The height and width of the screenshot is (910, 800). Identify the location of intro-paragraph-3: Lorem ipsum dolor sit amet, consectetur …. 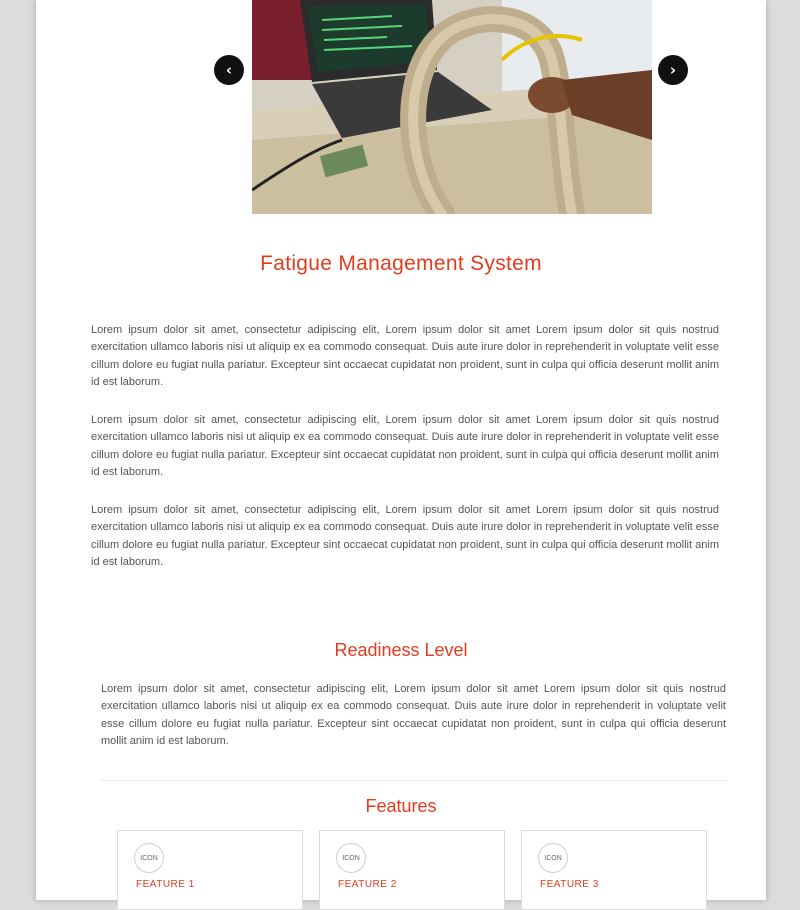
(405, 536).